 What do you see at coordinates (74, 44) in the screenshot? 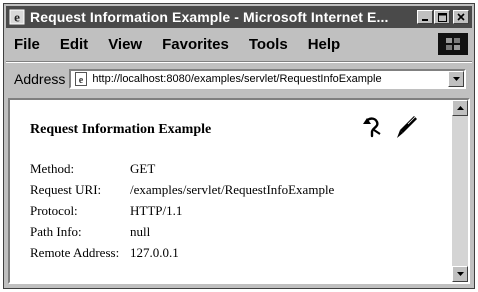
I see `menu-edit: Edit` at bounding box center [74, 44].